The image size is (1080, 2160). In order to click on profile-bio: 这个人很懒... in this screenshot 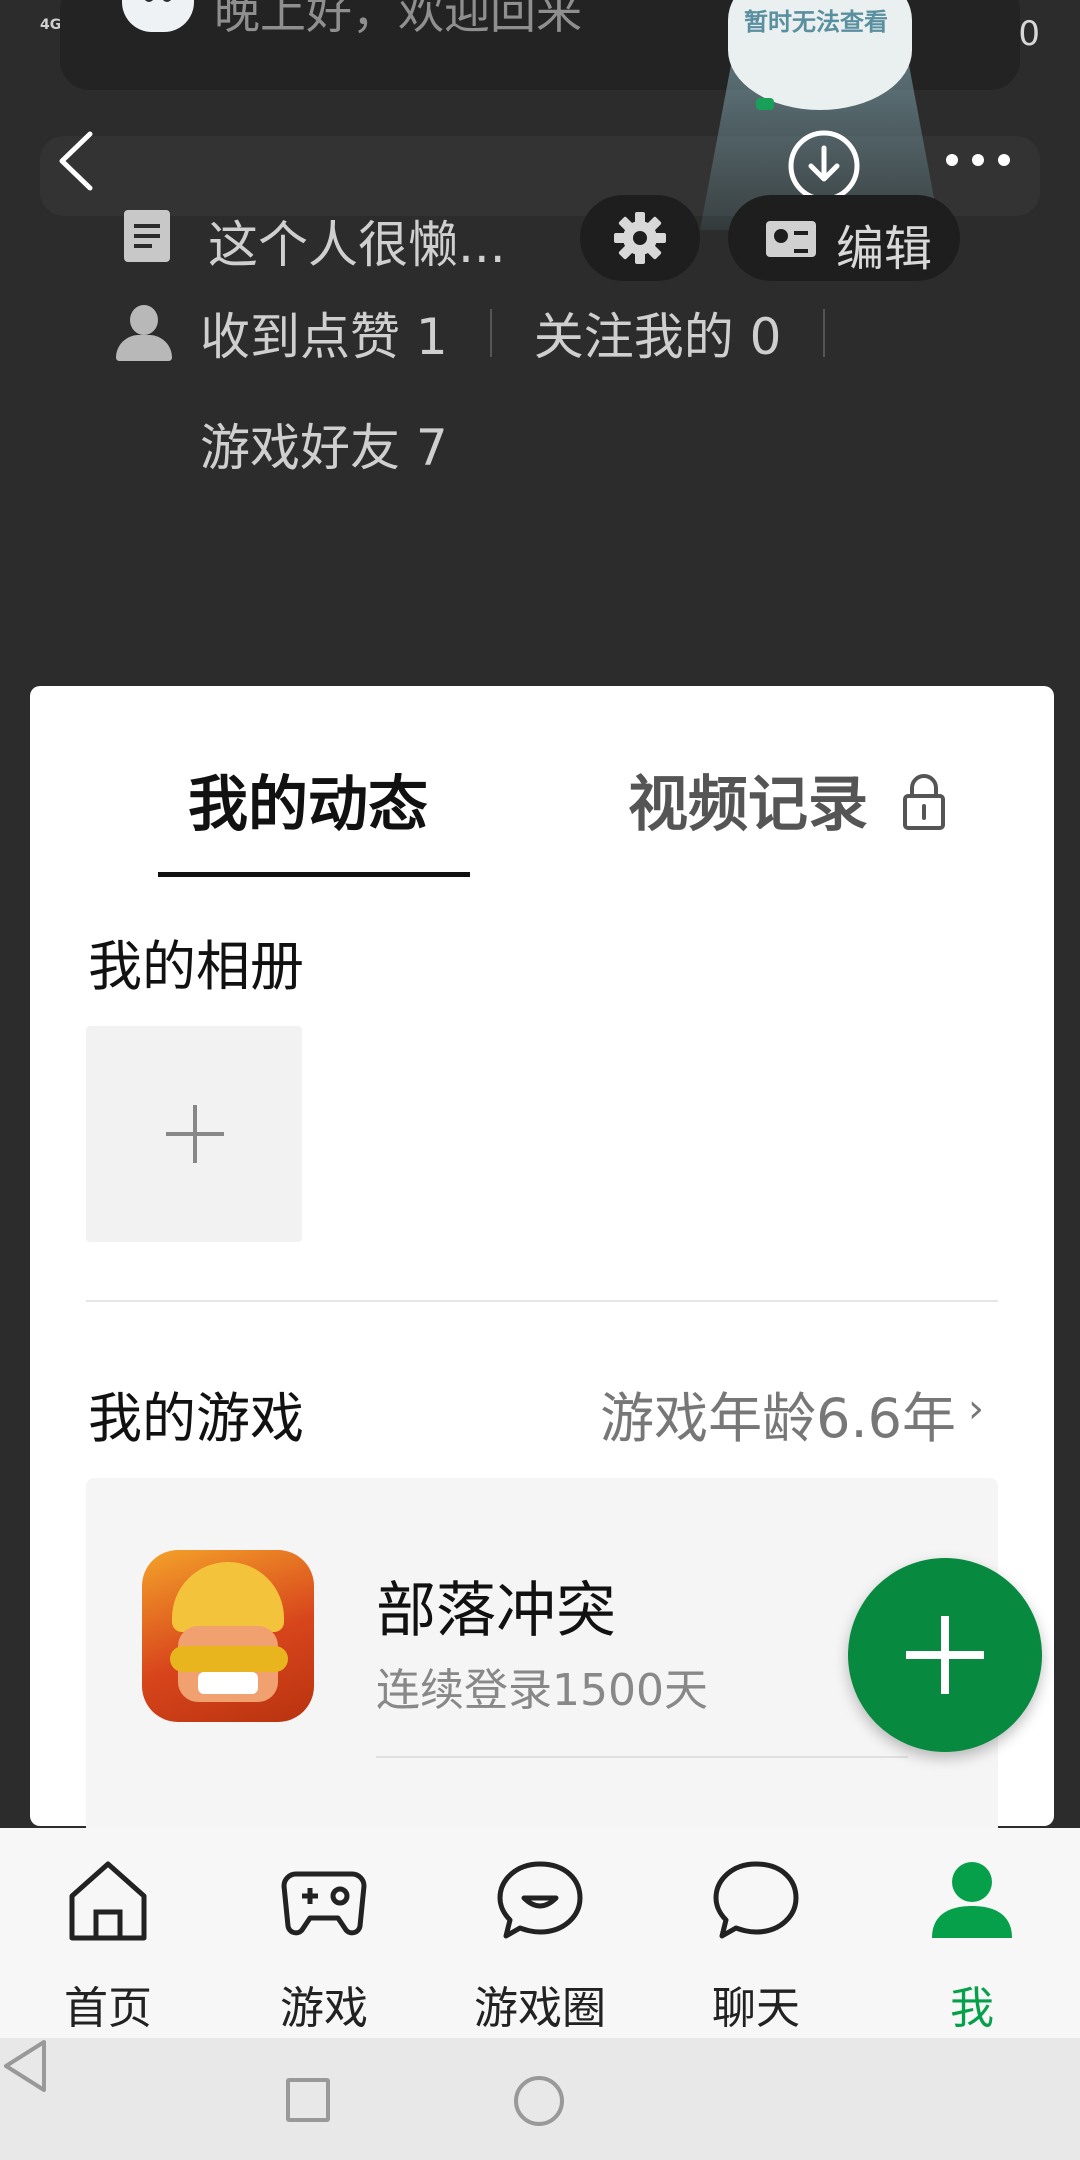, I will do `click(357, 241)`.